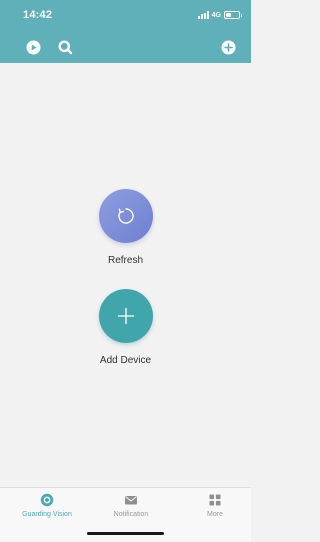 The height and width of the screenshot is (542, 320). I want to click on tab-guarding-vision: Guarding Vision, so click(47, 505).